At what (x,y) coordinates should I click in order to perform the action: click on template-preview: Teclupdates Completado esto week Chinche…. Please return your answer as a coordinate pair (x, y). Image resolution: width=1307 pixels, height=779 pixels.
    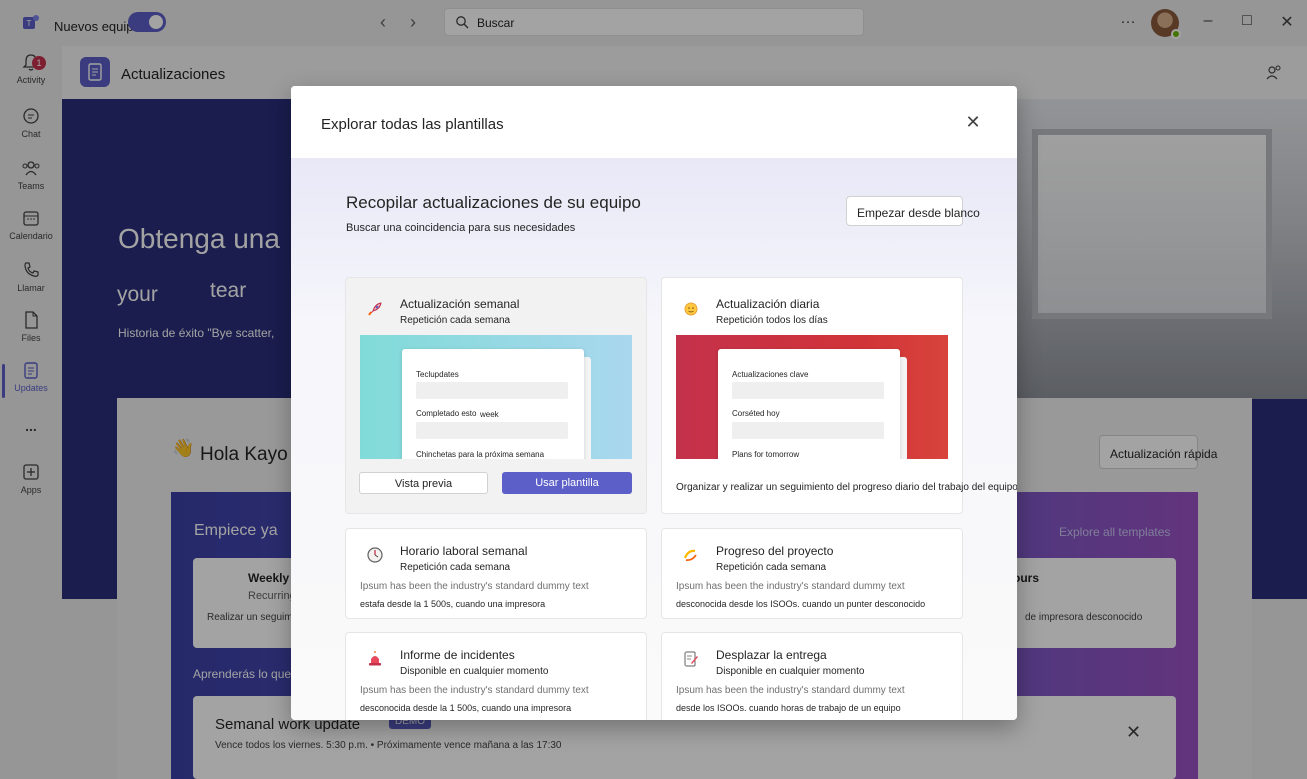
    Looking at the image, I should click on (496, 397).